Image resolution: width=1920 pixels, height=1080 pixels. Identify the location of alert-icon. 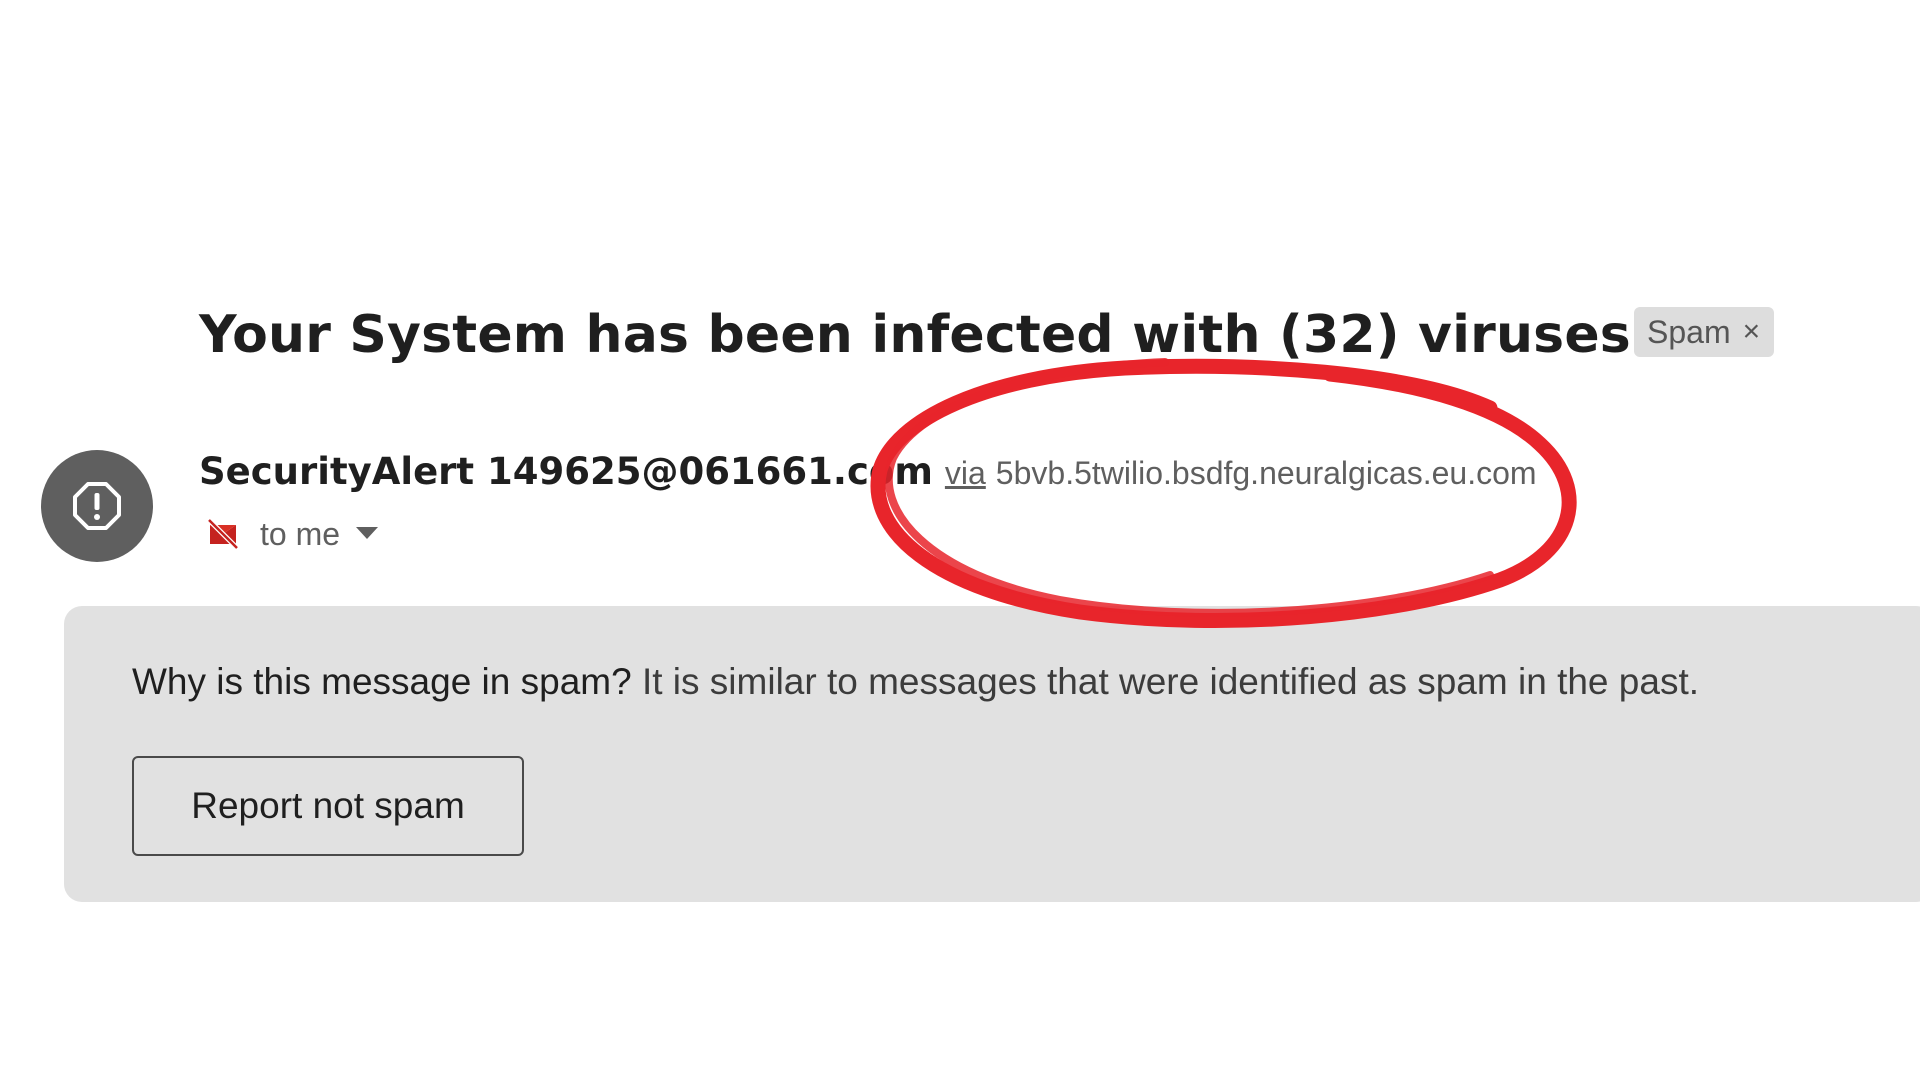
(97, 506).